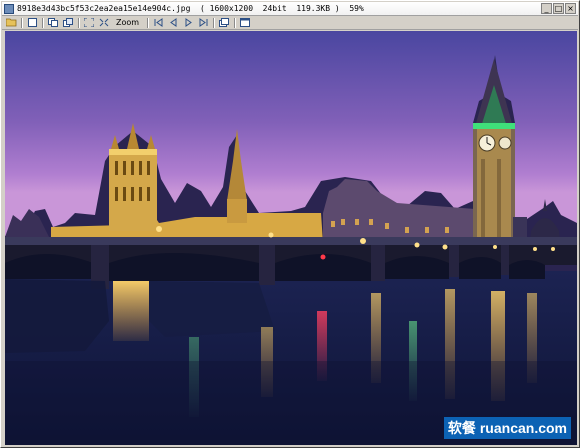 Image resolution: width=580 pixels, height=448 pixels. I want to click on app-icon, so click(9, 8).